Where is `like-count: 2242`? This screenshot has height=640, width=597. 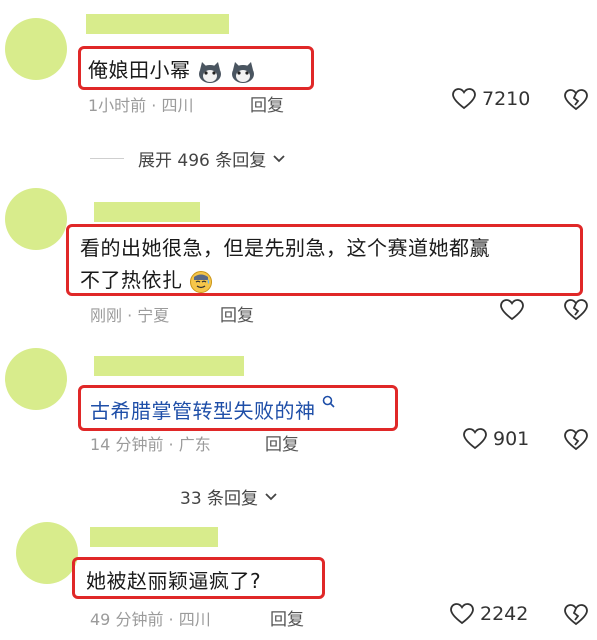 like-count: 2242 is located at coordinates (504, 614).